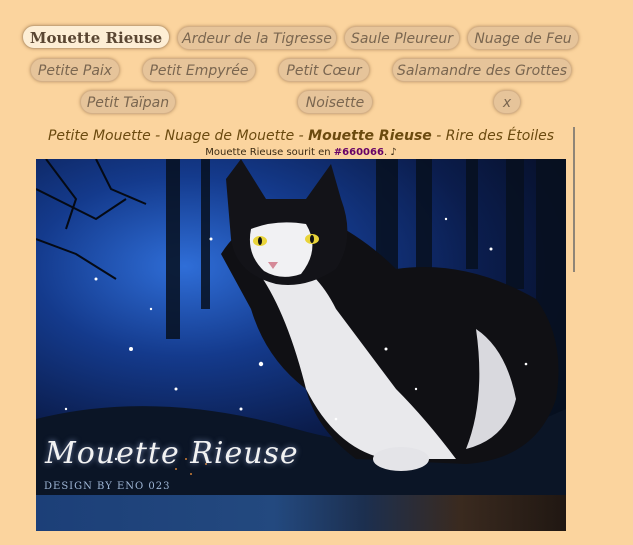 The height and width of the screenshot is (545, 633). I want to click on lineage-sep-3: -, so click(438, 136).